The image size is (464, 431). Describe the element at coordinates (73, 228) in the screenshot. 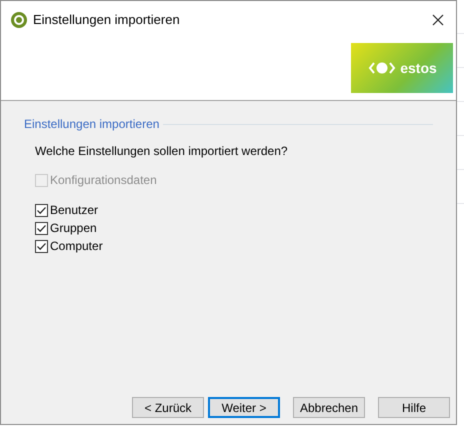

I see `checkbox-label: Gruppen` at that location.